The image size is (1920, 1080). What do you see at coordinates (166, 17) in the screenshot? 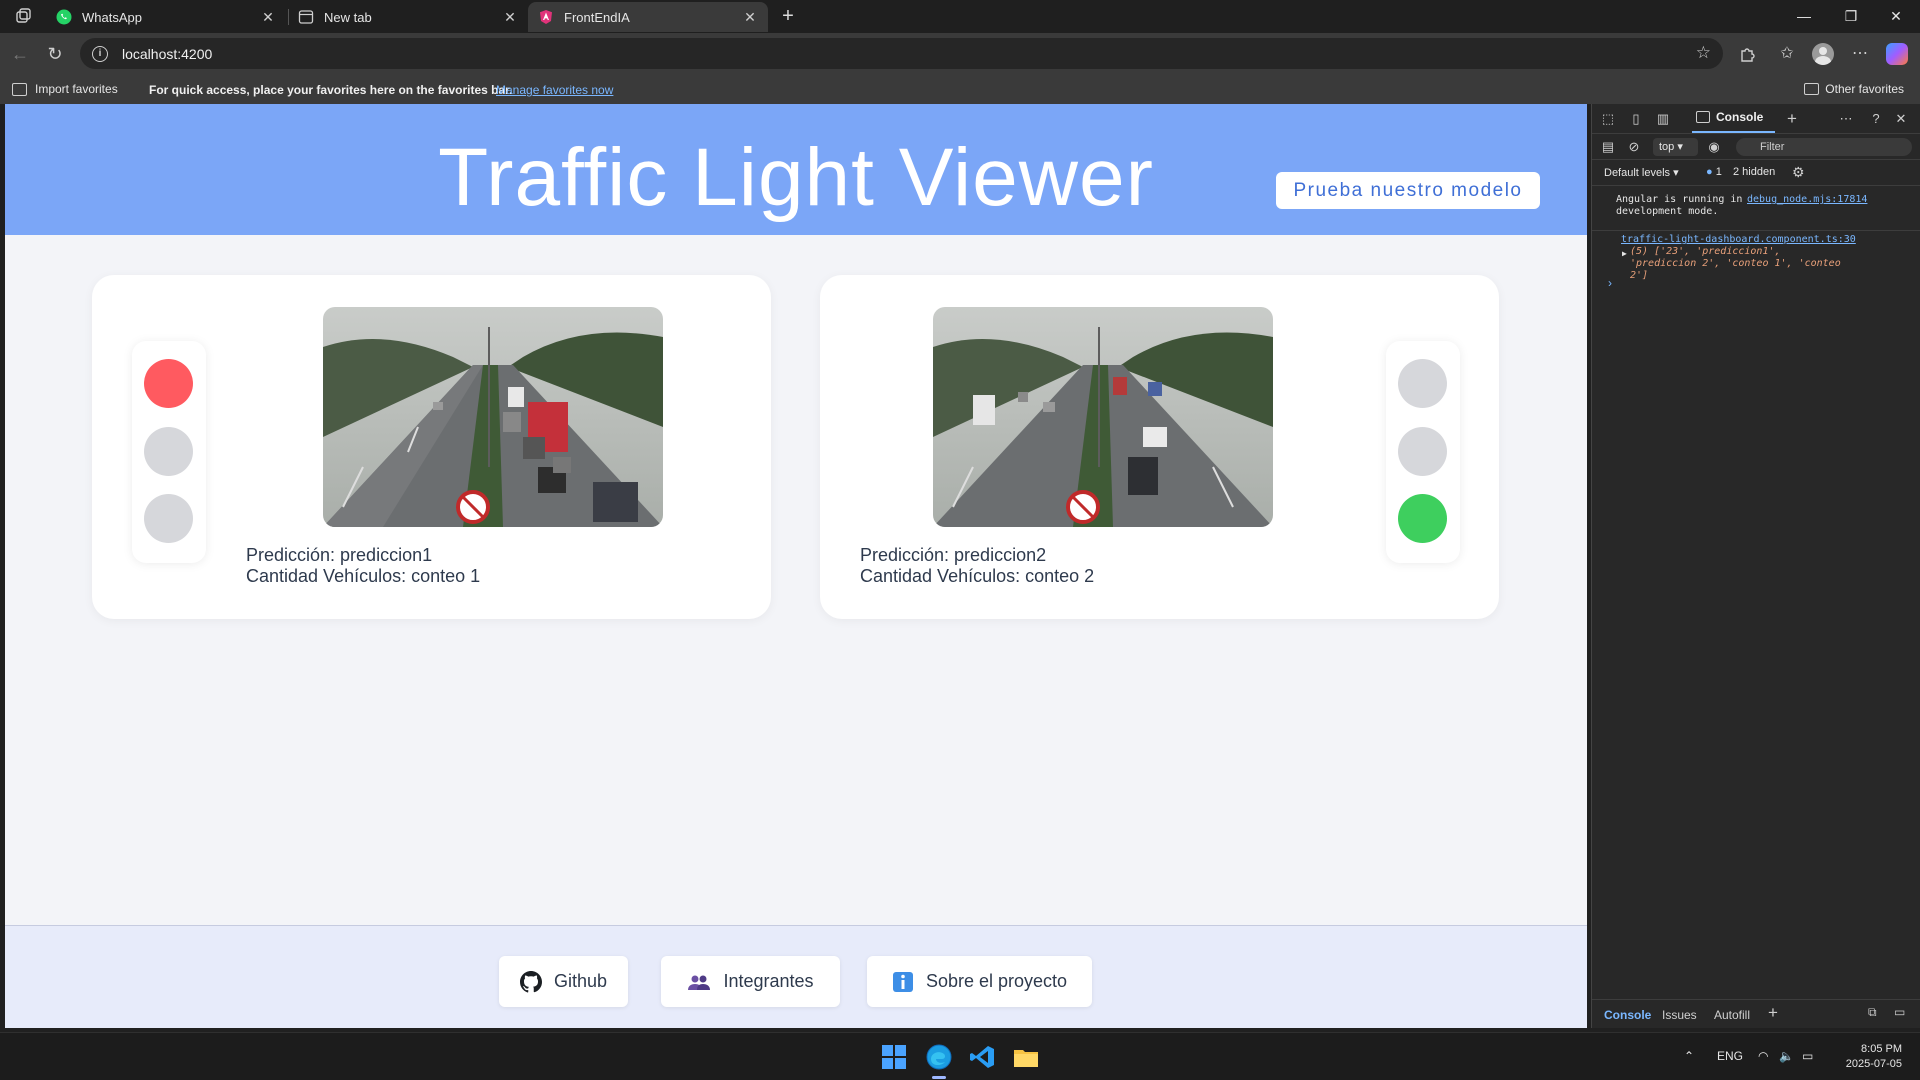
I see `tab-whatsapp: WhatsApp ✕` at bounding box center [166, 17].